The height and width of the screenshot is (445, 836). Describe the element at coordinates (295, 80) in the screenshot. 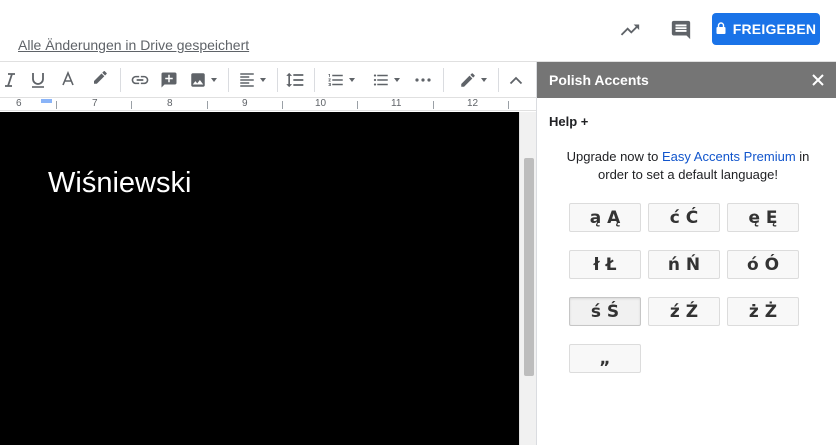

I see `line-spacing-icon` at that location.